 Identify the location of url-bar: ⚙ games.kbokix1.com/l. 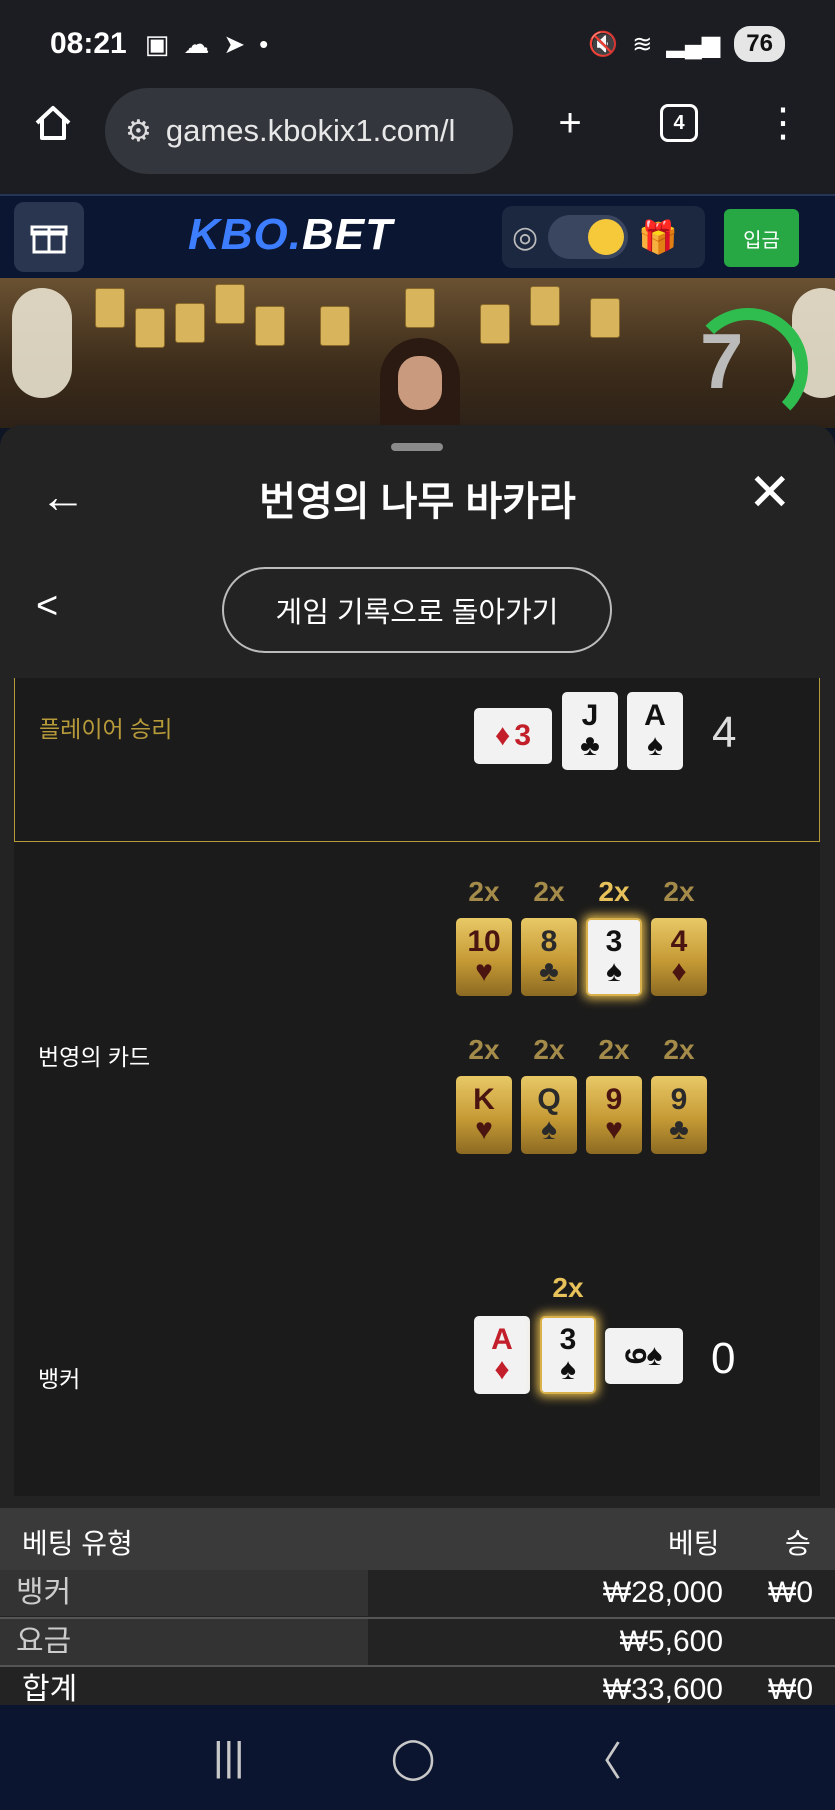
(309, 131).